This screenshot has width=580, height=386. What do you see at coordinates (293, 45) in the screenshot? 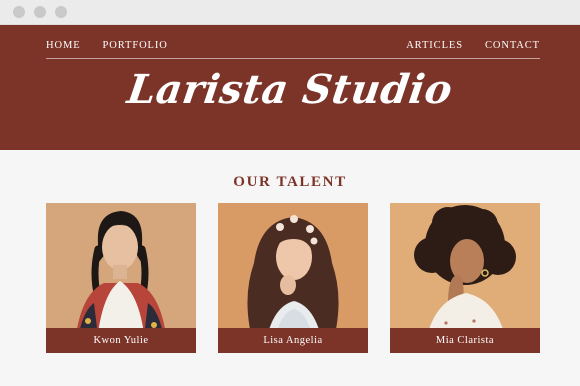
I see `top-nav: HOME PORTFOLIO ARTICLES CONTACT` at bounding box center [293, 45].